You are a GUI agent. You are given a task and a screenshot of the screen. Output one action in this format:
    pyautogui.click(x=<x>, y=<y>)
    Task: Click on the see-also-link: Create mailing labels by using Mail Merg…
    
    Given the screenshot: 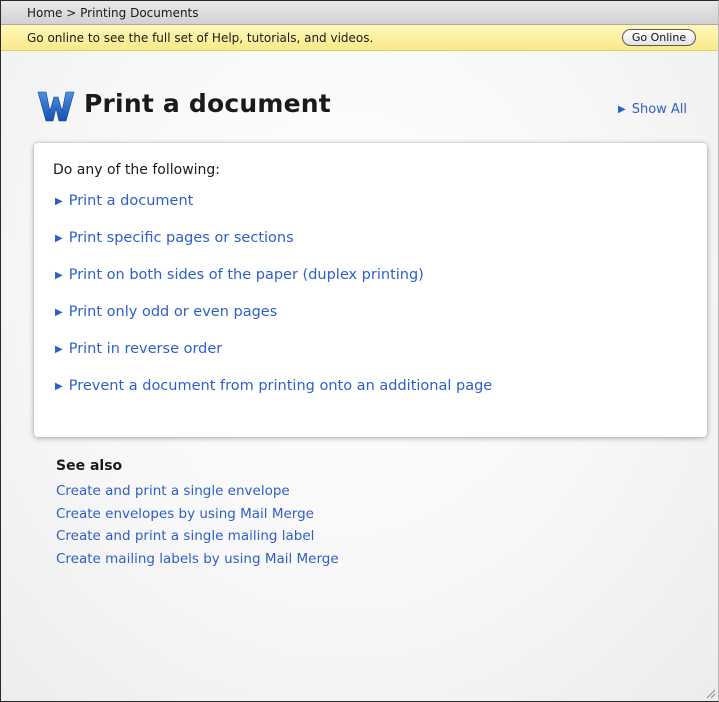 What is the action you would take?
    pyautogui.click(x=197, y=562)
    